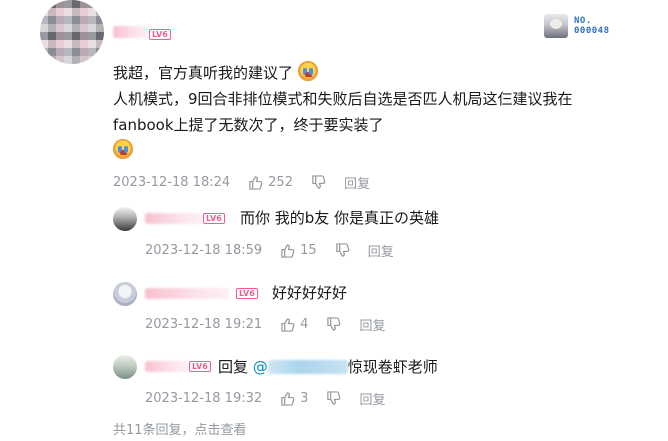  Describe the element at coordinates (131, 32) in the screenshot. I see `username-blurred` at that location.